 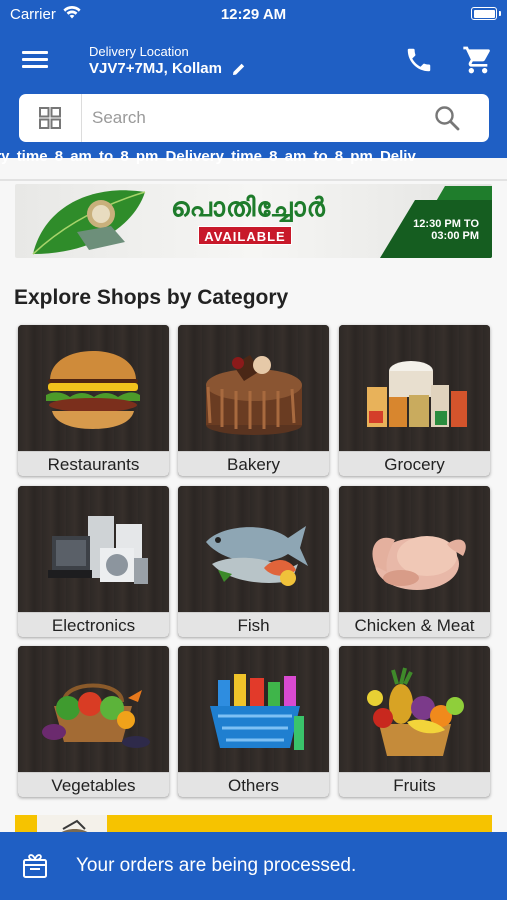 I want to click on category-label: Restaurants, so click(x=93, y=463).